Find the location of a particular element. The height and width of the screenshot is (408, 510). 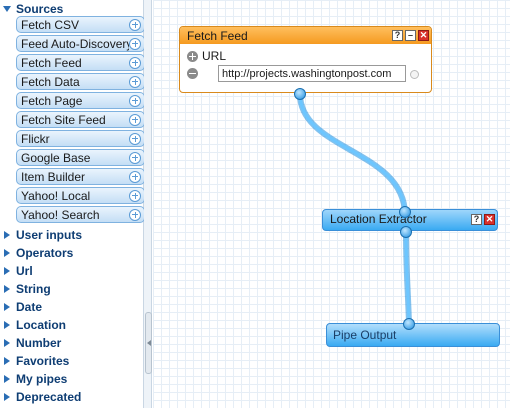

url-field-row is located at coordinates (192, 73).